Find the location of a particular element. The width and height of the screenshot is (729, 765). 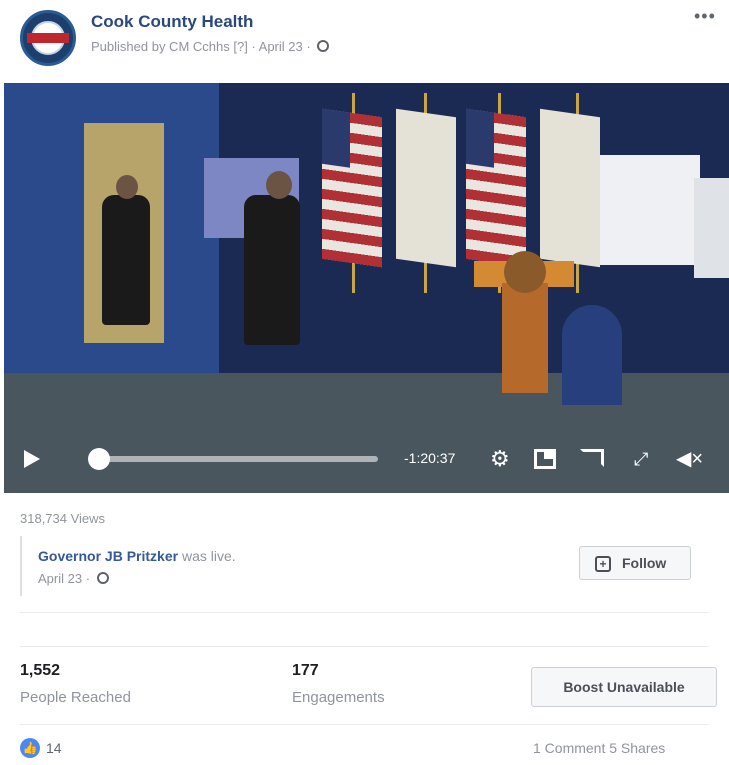

volume-muted-icon: ◀× is located at coordinates (689, 459).